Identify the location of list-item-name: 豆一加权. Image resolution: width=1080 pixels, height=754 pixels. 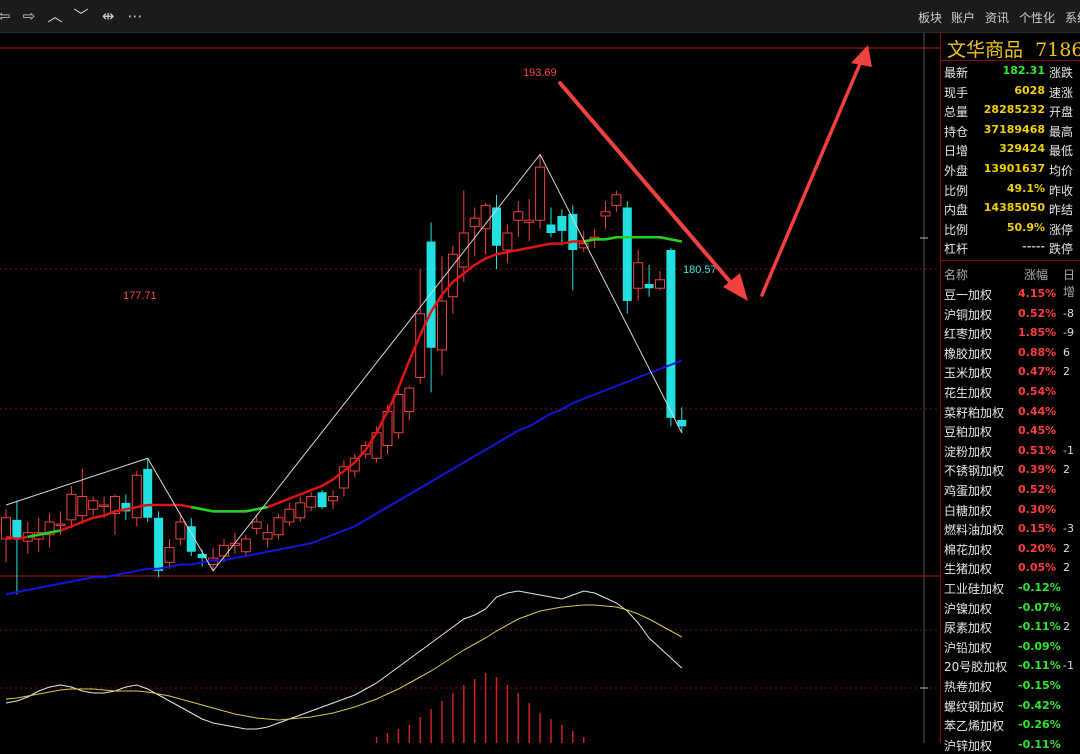
(968, 295).